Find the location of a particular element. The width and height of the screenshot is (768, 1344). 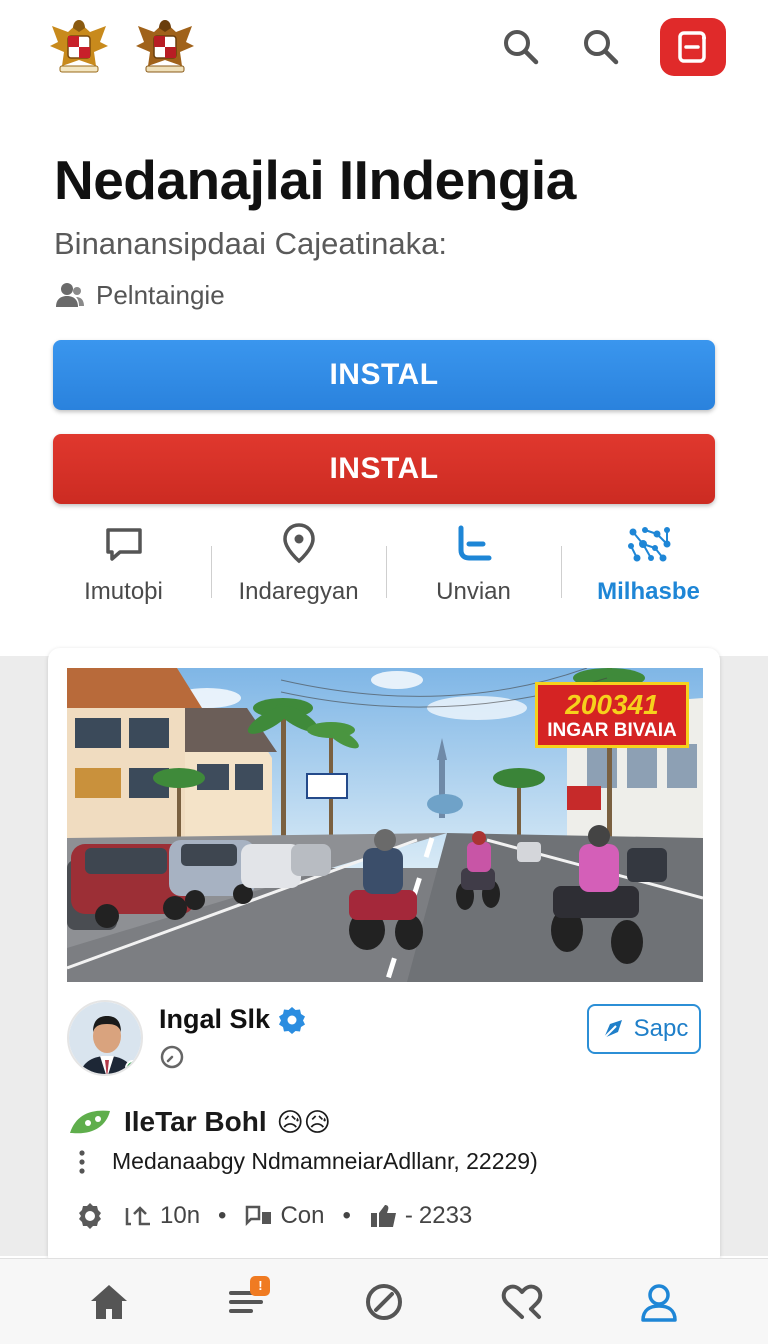

repost-icon is located at coordinates (137, 1216).